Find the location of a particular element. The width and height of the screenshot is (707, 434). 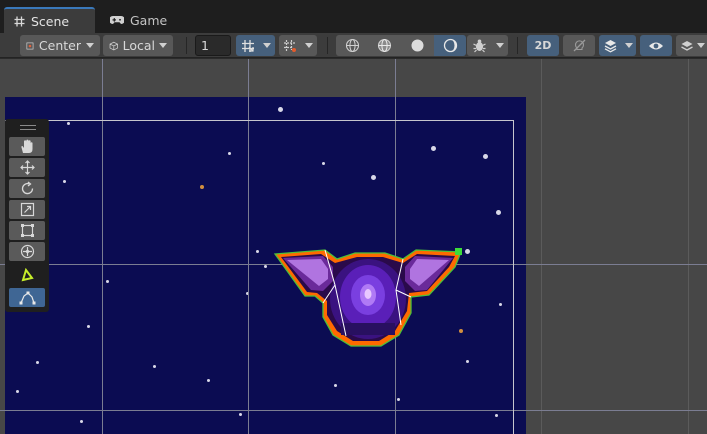

scene-effects-toggle is located at coordinates (610, 45).